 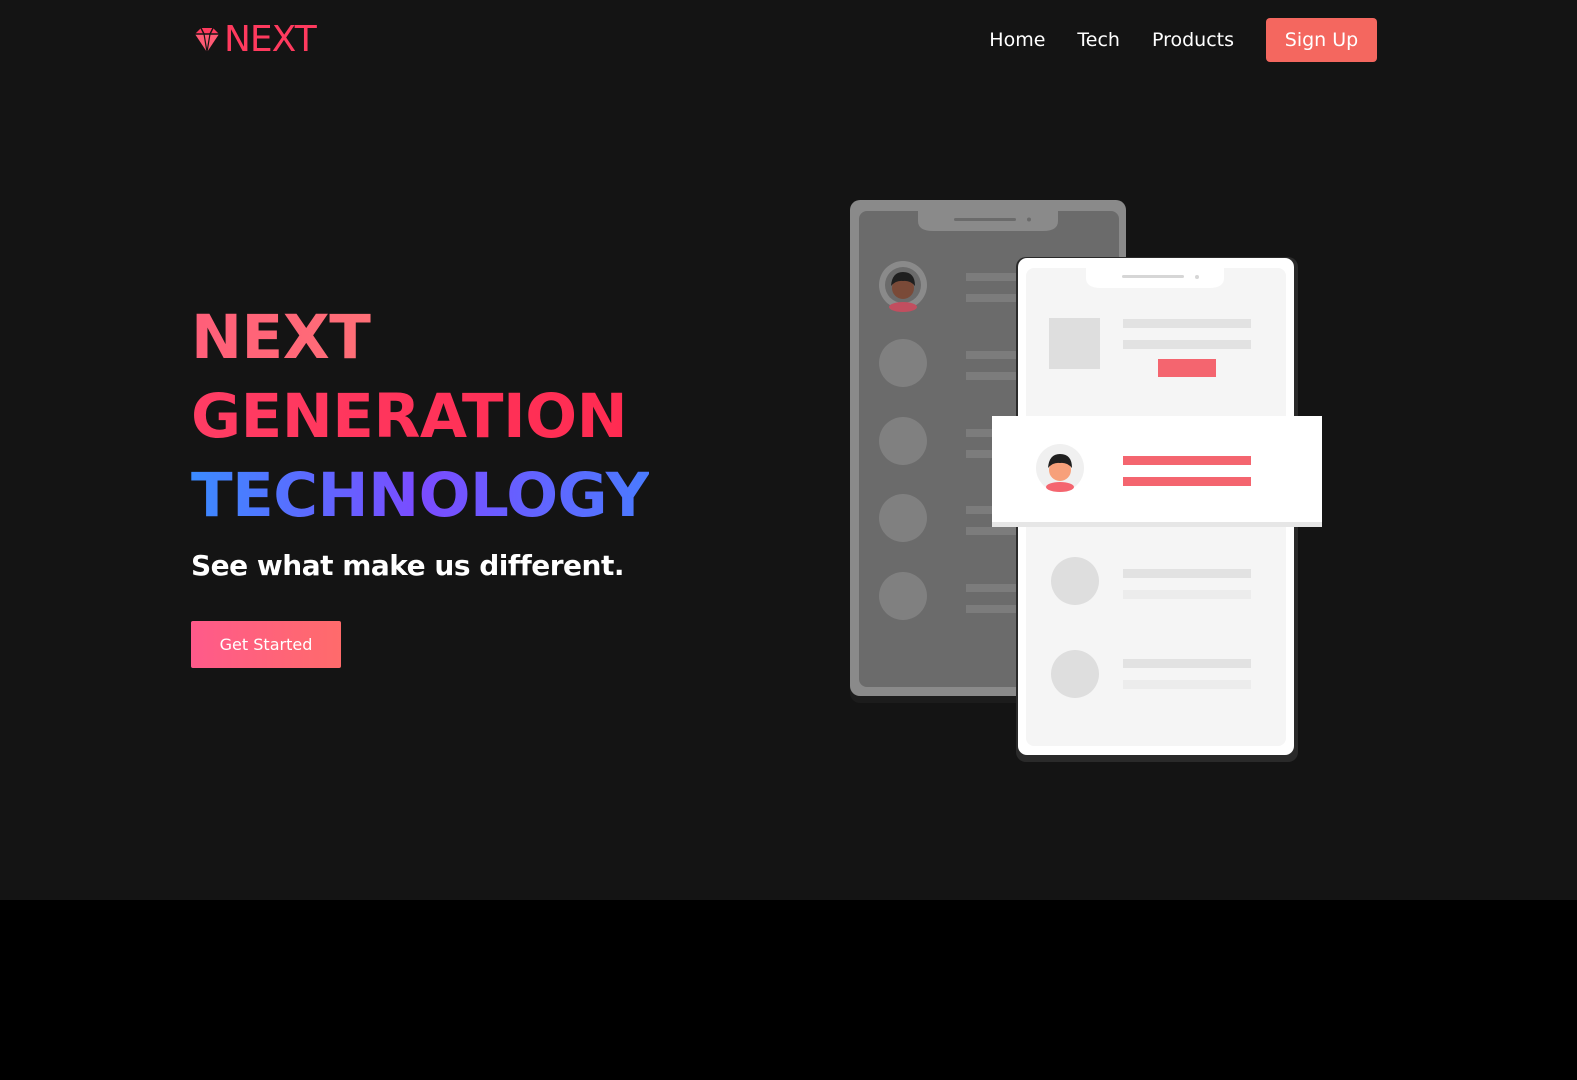 What do you see at coordinates (420, 337) in the screenshot?
I see `hero-title-line-1: NEXT` at bounding box center [420, 337].